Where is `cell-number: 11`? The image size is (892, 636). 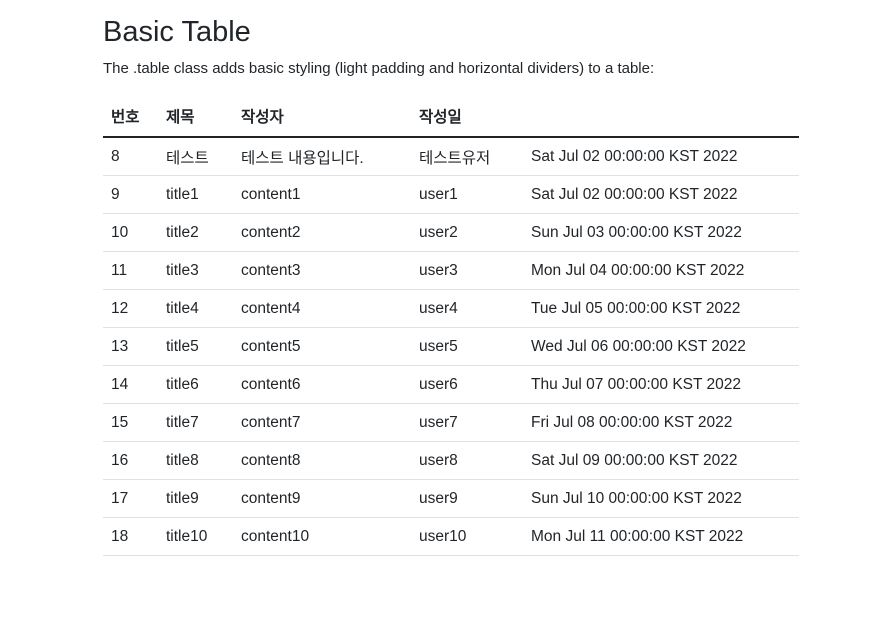
cell-number: 11 is located at coordinates (130, 270).